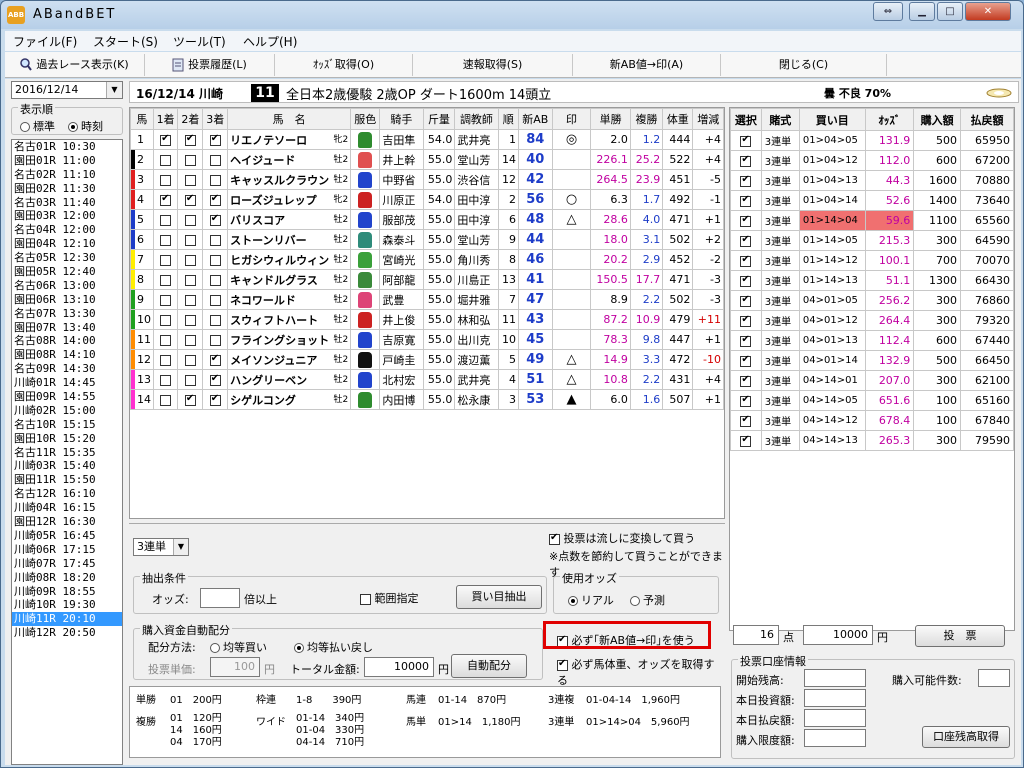  Describe the element at coordinates (439, 119) in the screenshot. I see `column-header: 斤量` at that location.